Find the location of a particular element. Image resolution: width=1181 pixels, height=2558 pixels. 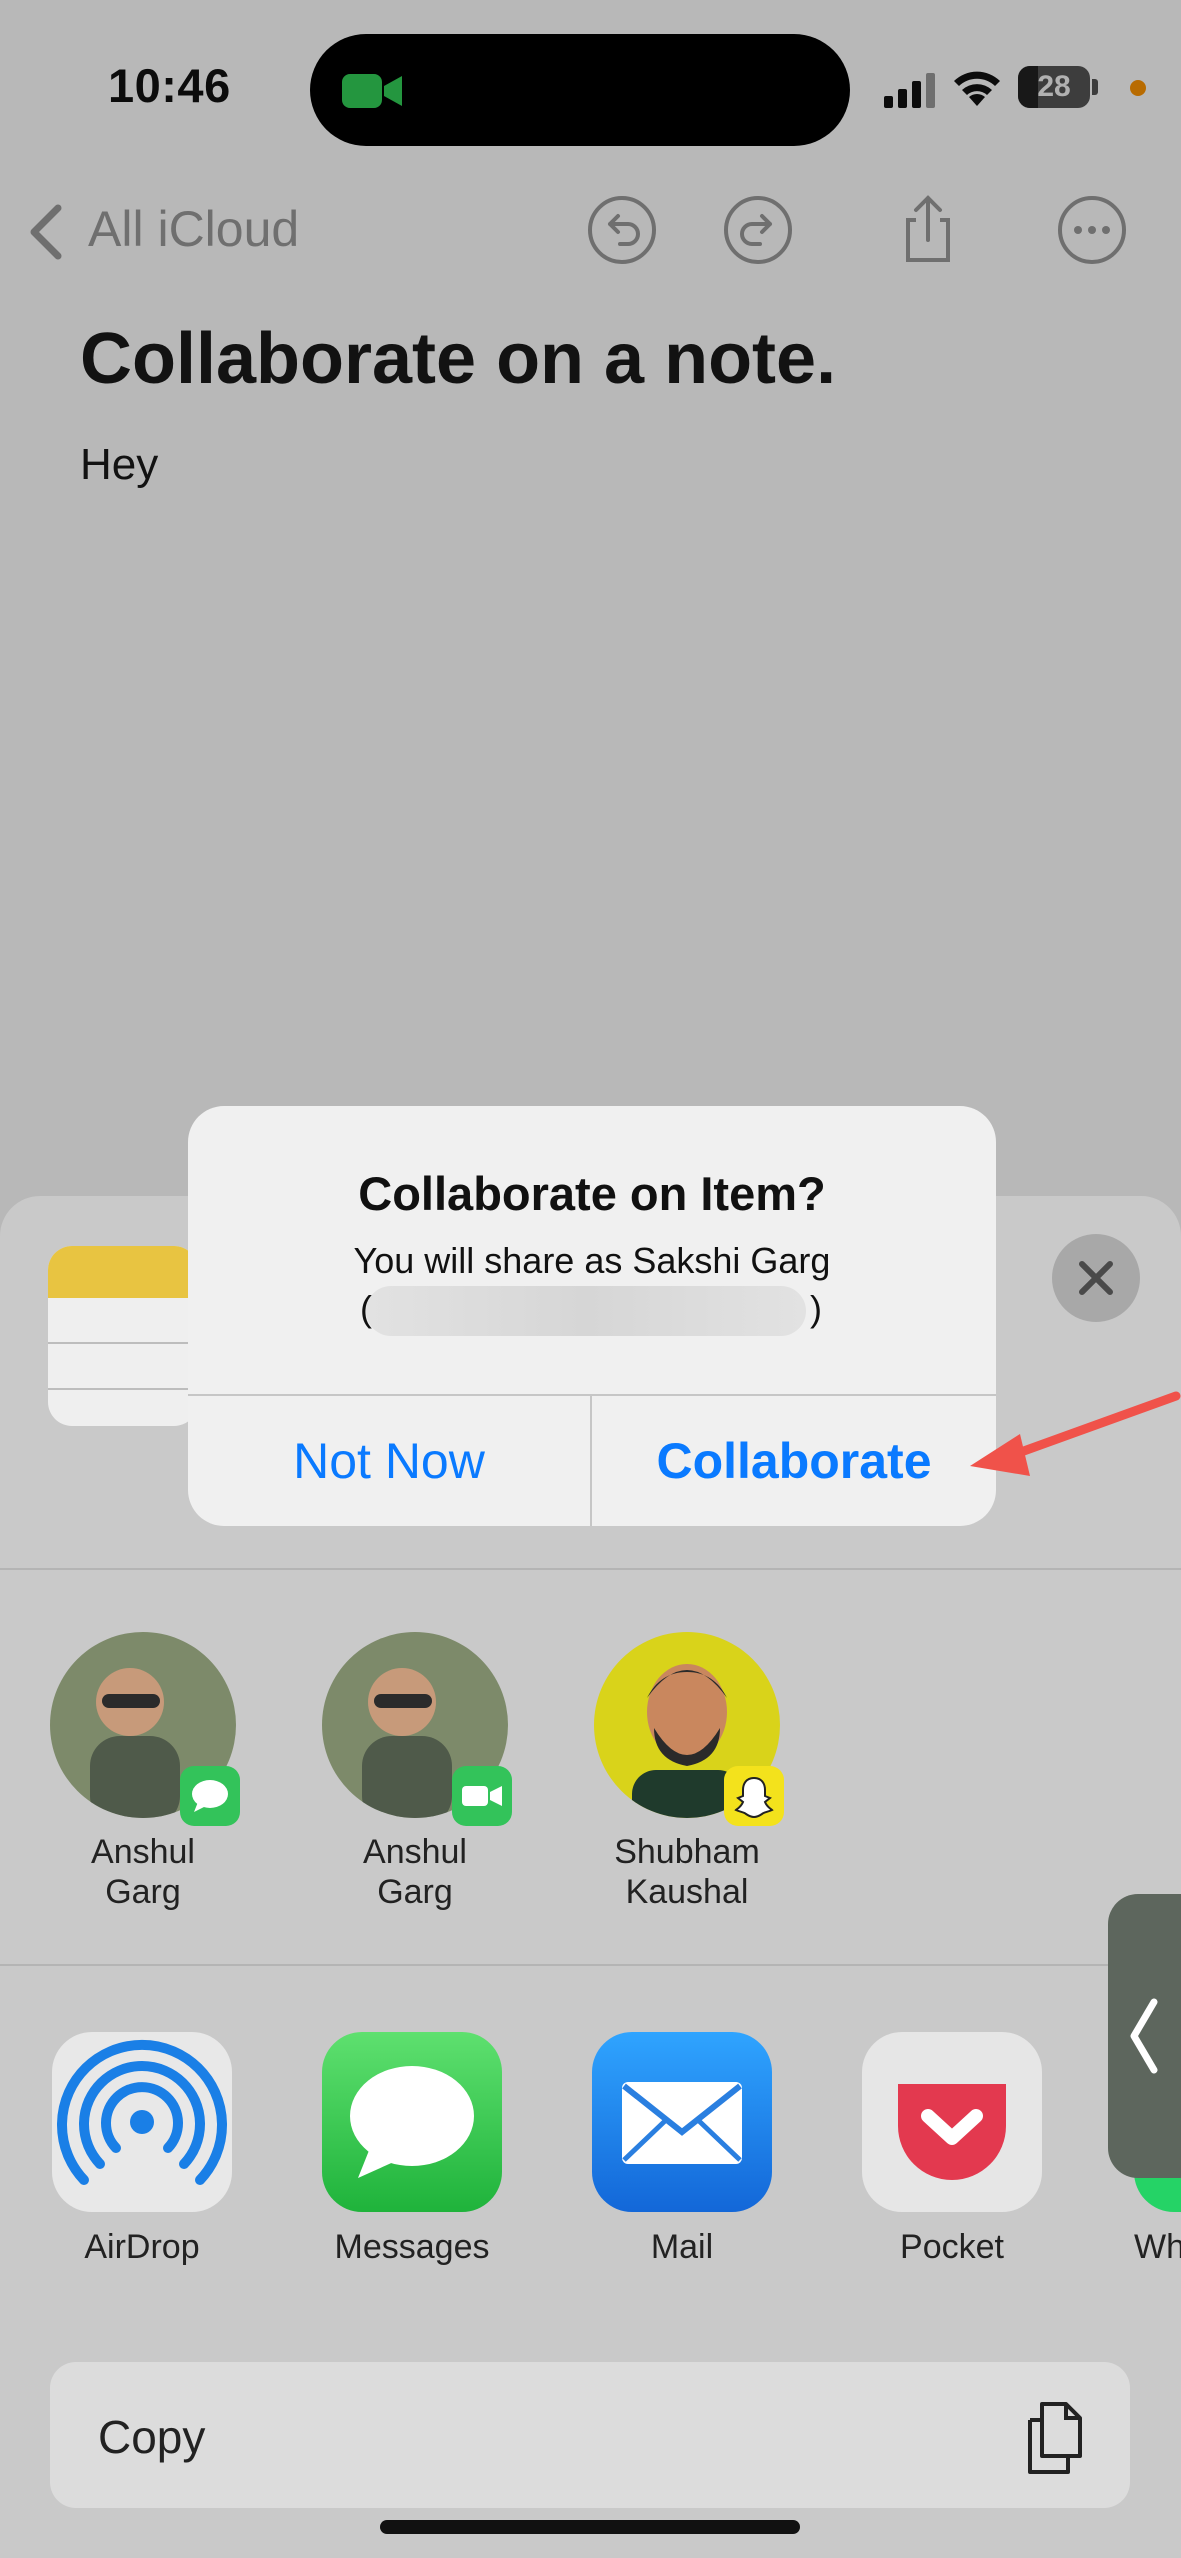

app-label: Pocket is located at coordinates (952, 2247).